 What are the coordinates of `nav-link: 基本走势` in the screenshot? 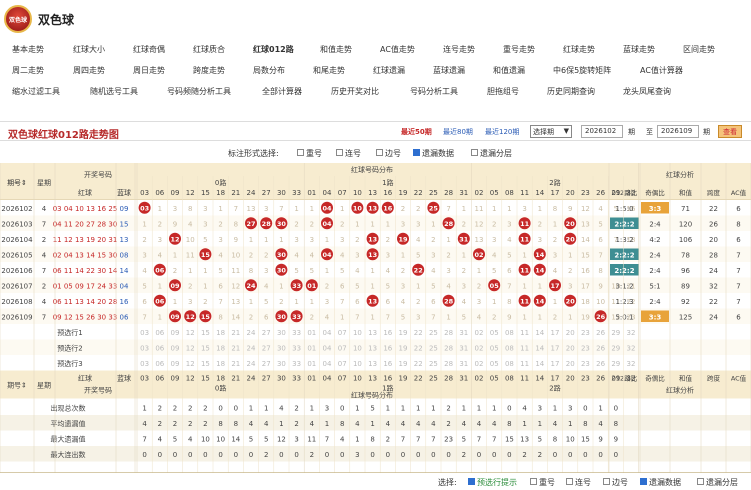 It's located at (28, 49).